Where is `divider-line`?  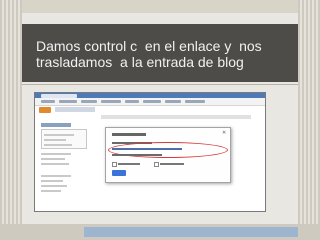
divider-line is located at coordinates (160, 84).